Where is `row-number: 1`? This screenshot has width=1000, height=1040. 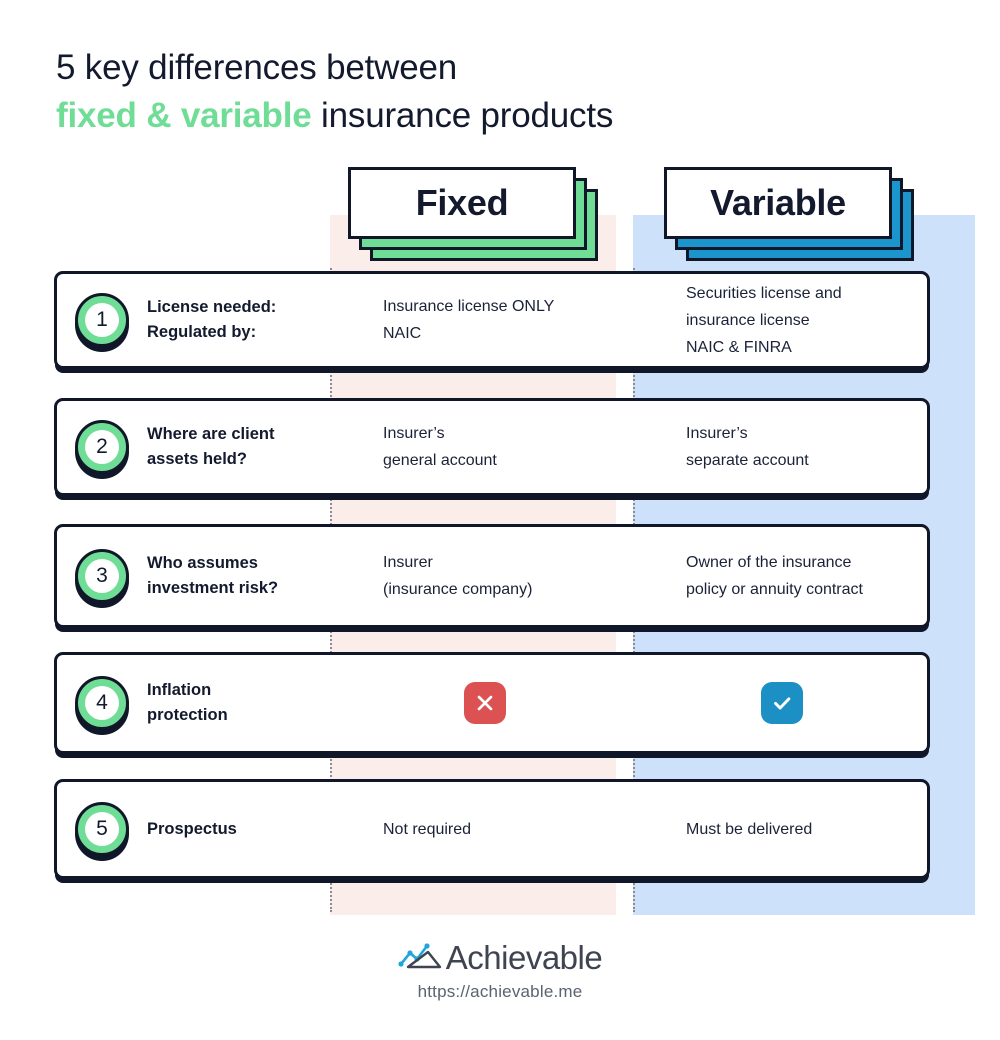 row-number: 1 is located at coordinates (102, 320).